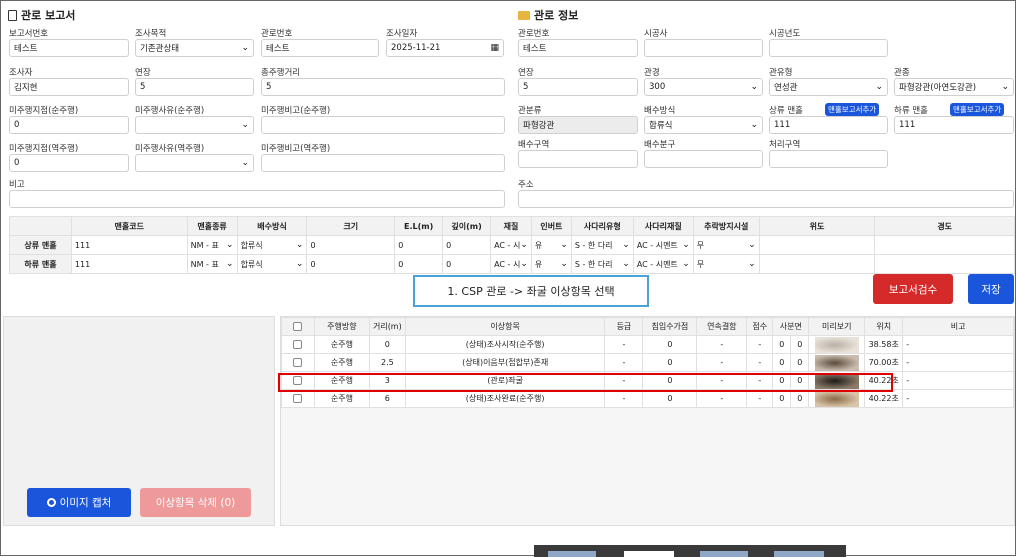 The image size is (1017, 557). I want to click on save-button: 저장, so click(991, 289).